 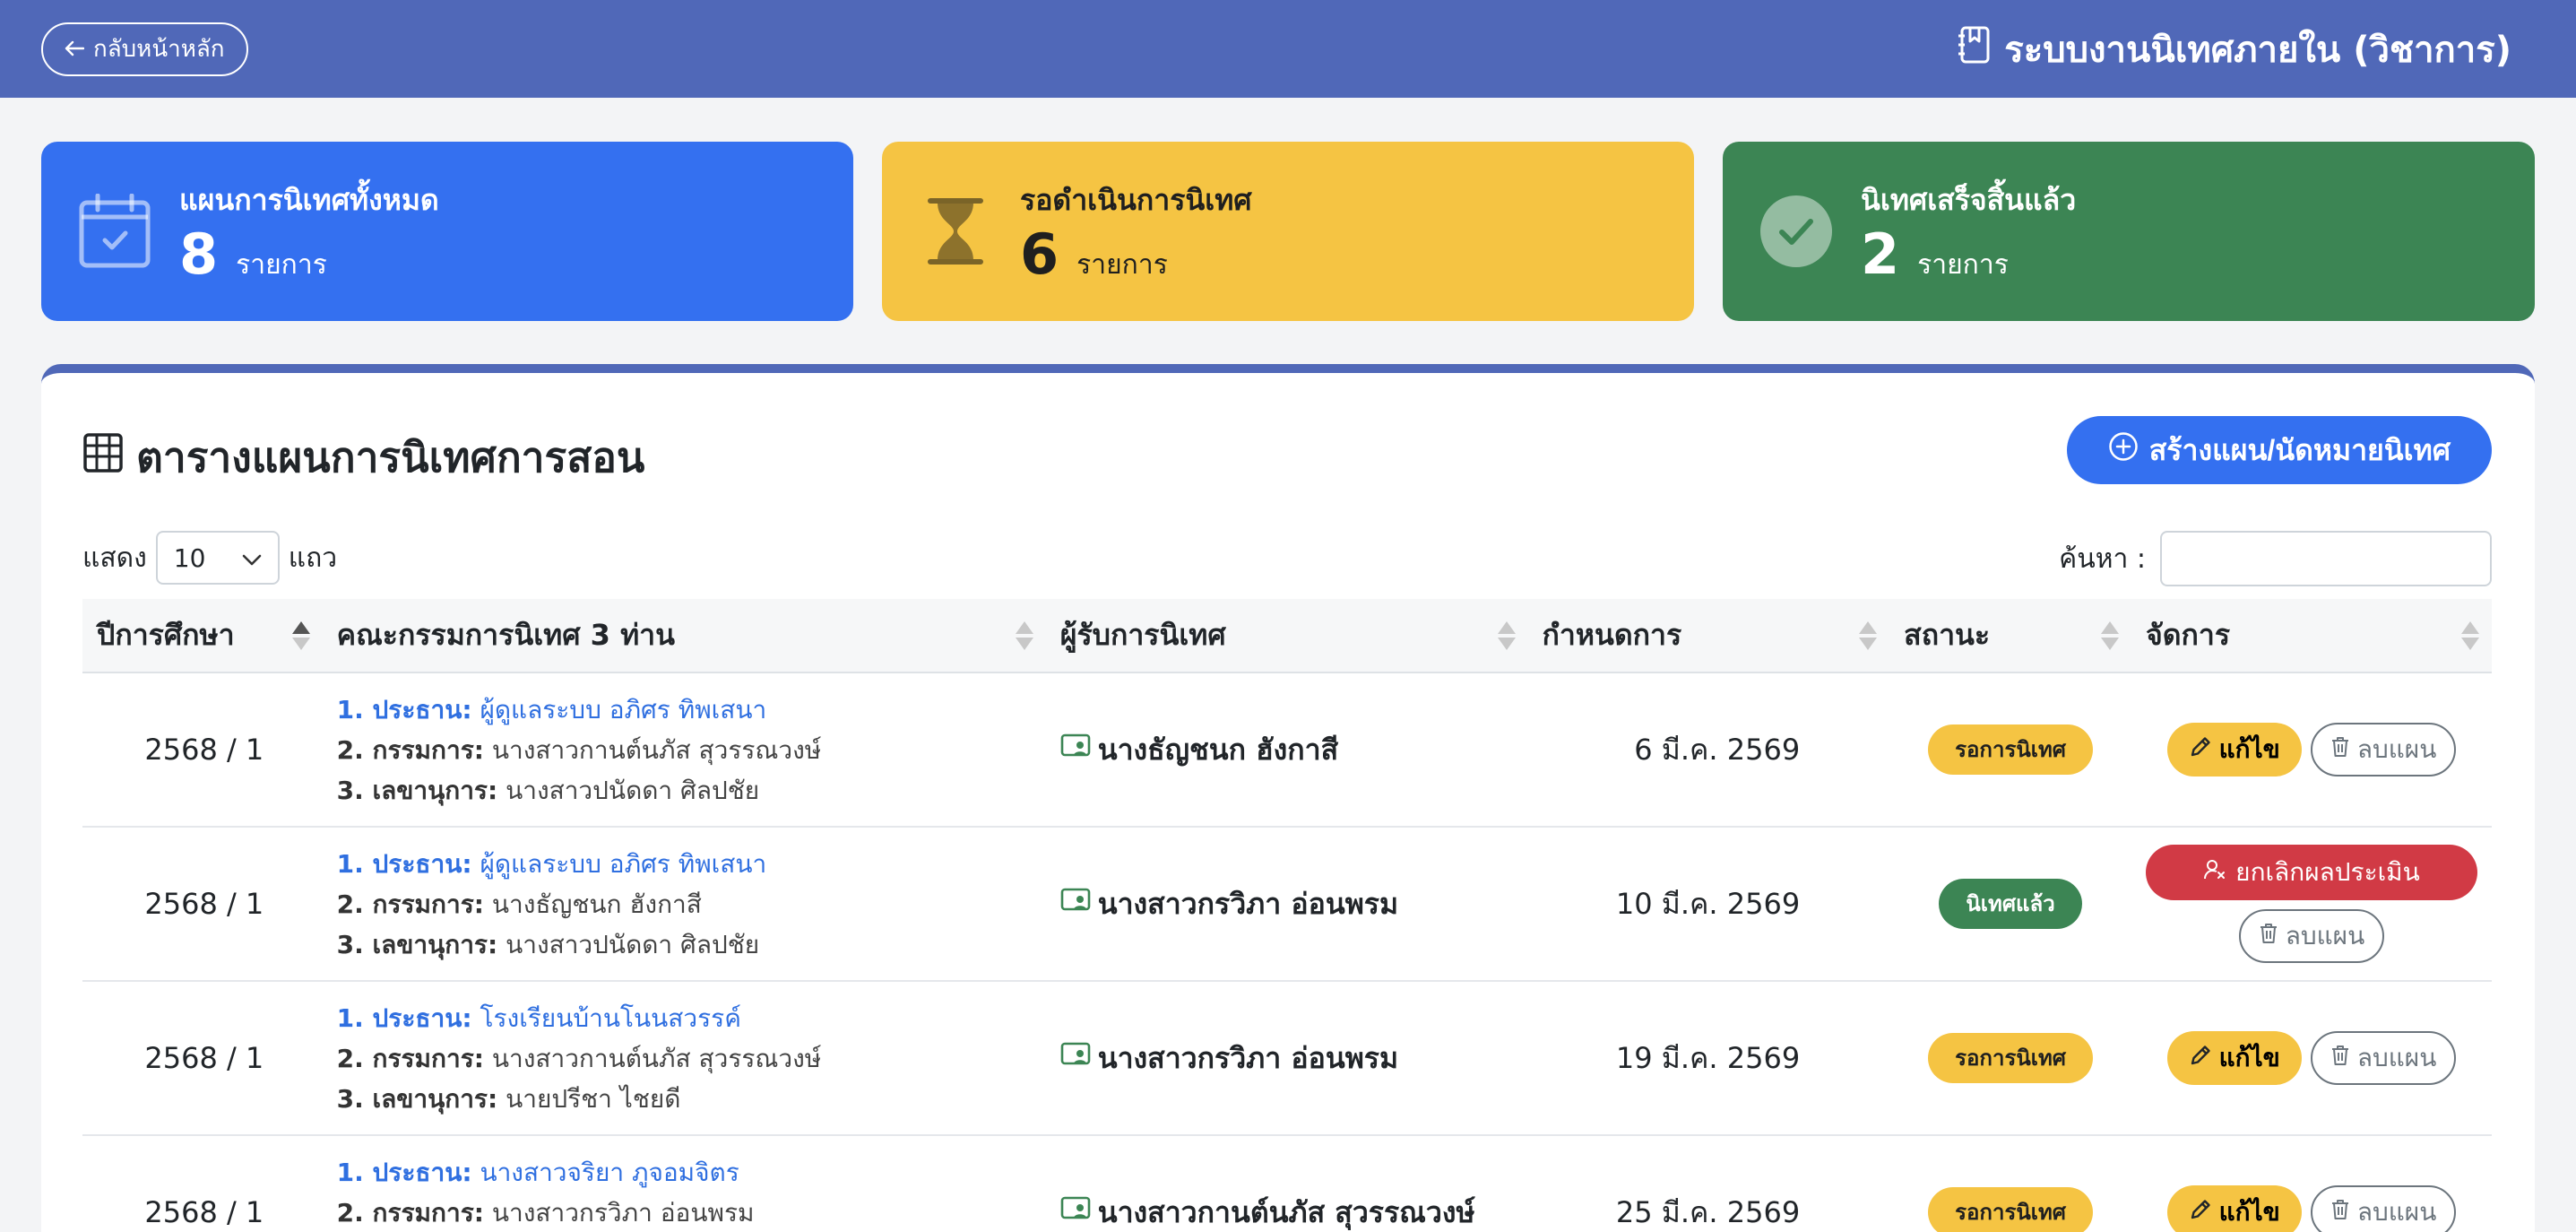 I want to click on status-cell: นิเทศแล้ว, so click(x=2010, y=904).